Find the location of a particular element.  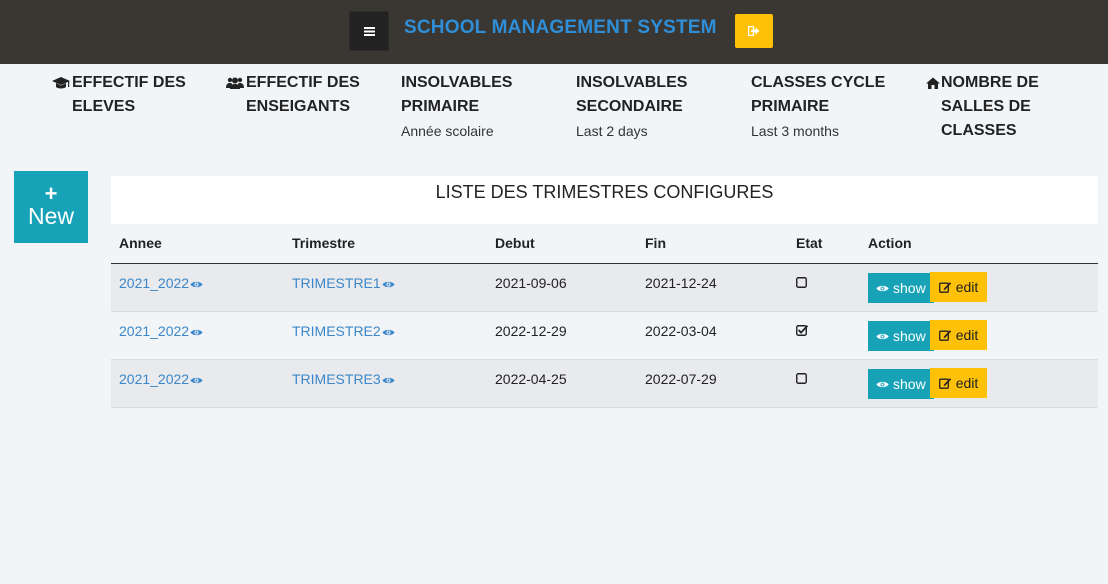

trimestre-link: TRIMESTRE1 is located at coordinates (343, 283).